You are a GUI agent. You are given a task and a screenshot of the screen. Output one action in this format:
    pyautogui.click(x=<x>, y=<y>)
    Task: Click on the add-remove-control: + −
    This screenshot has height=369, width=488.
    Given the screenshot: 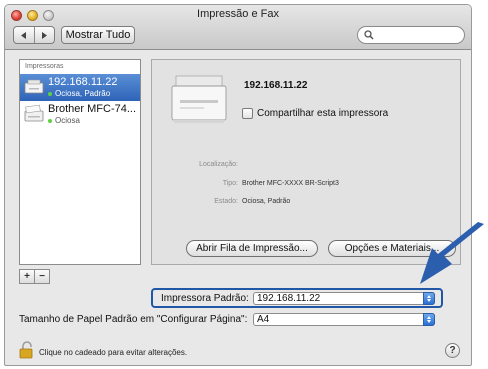 What is the action you would take?
    pyautogui.click(x=34, y=276)
    